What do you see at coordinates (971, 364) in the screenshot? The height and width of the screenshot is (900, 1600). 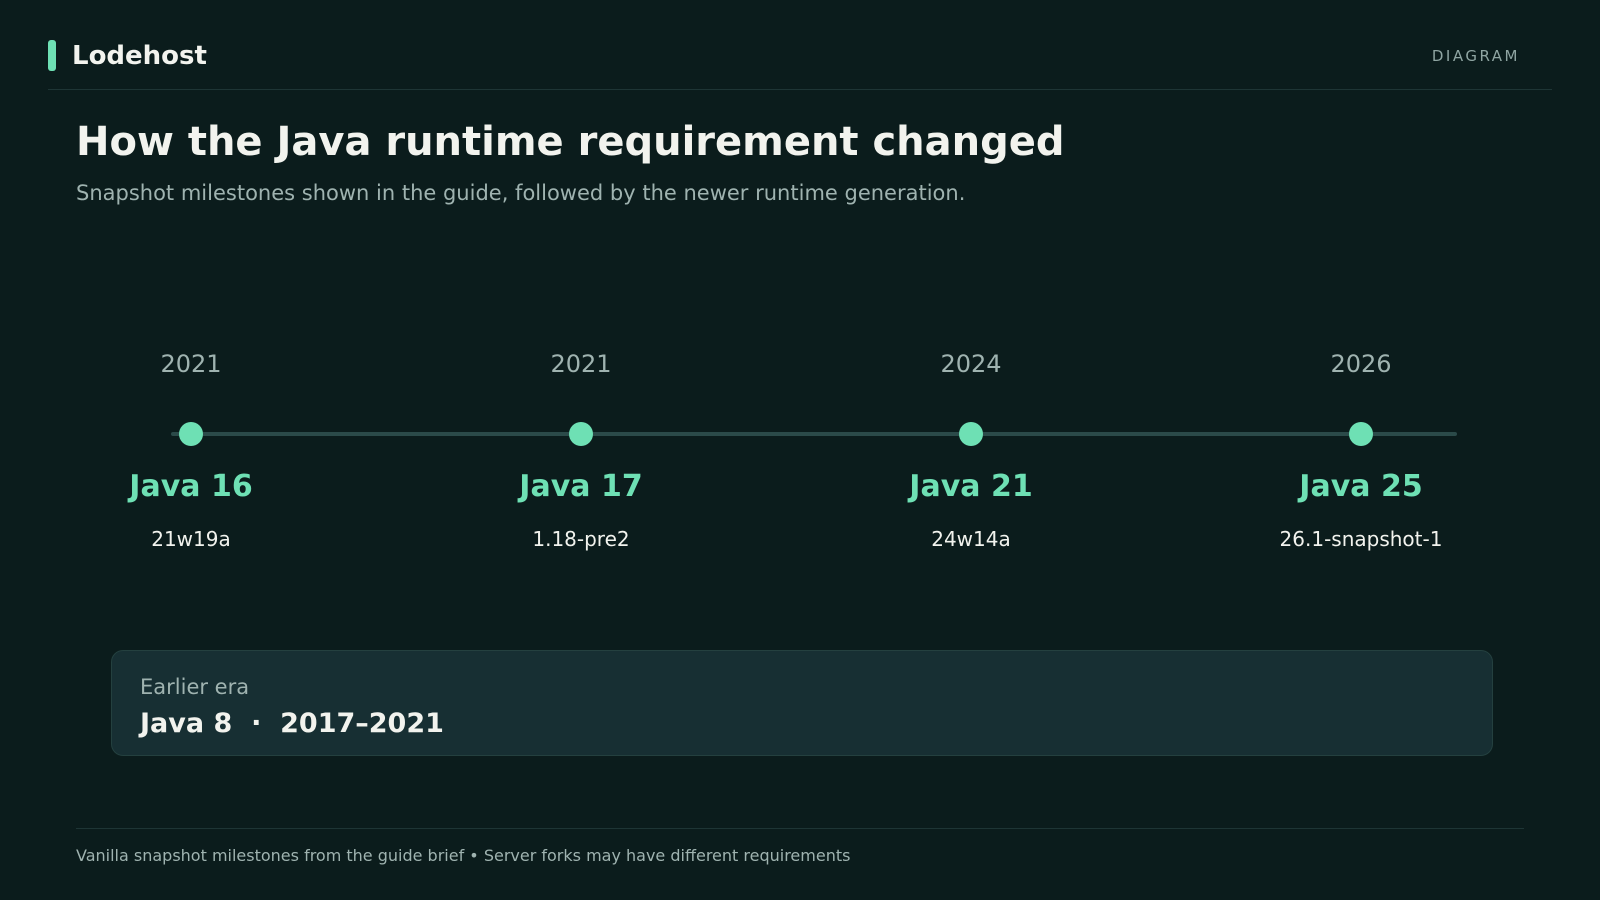 I see `milestone-year: 2024` at bounding box center [971, 364].